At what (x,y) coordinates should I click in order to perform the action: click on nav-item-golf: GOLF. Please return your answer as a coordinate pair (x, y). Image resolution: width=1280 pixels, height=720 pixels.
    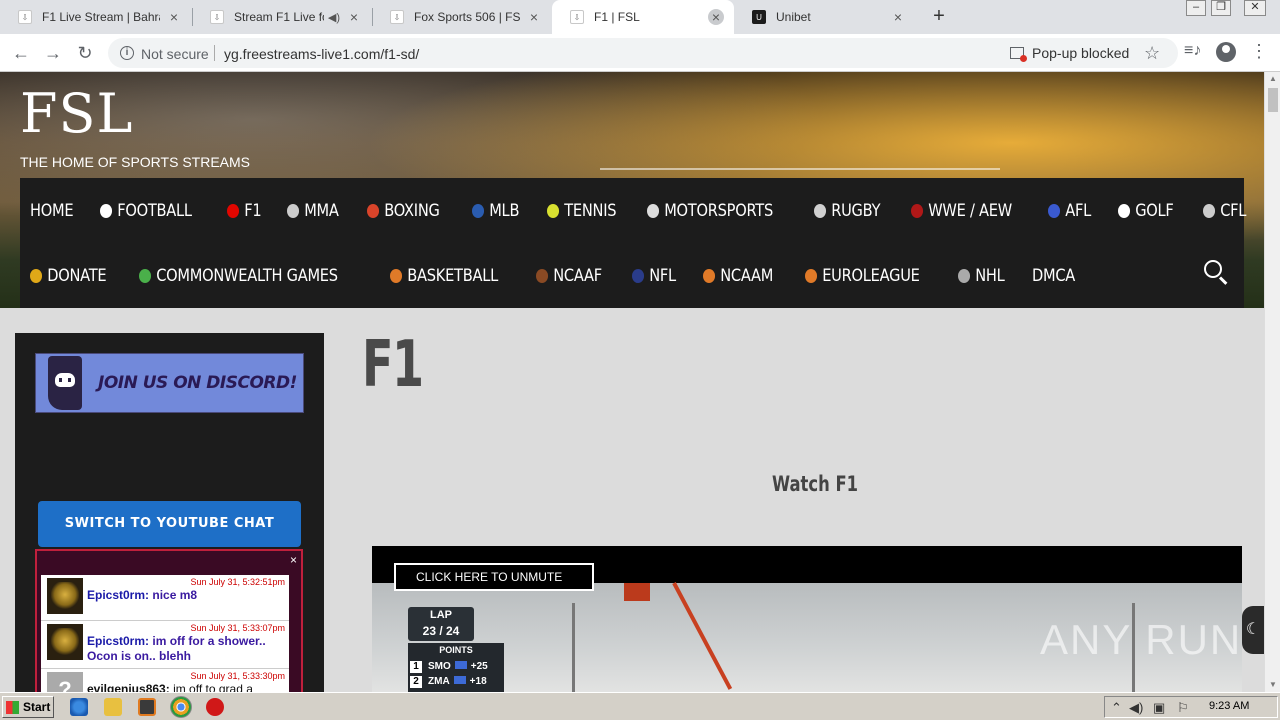
    Looking at the image, I should click on (1146, 211).